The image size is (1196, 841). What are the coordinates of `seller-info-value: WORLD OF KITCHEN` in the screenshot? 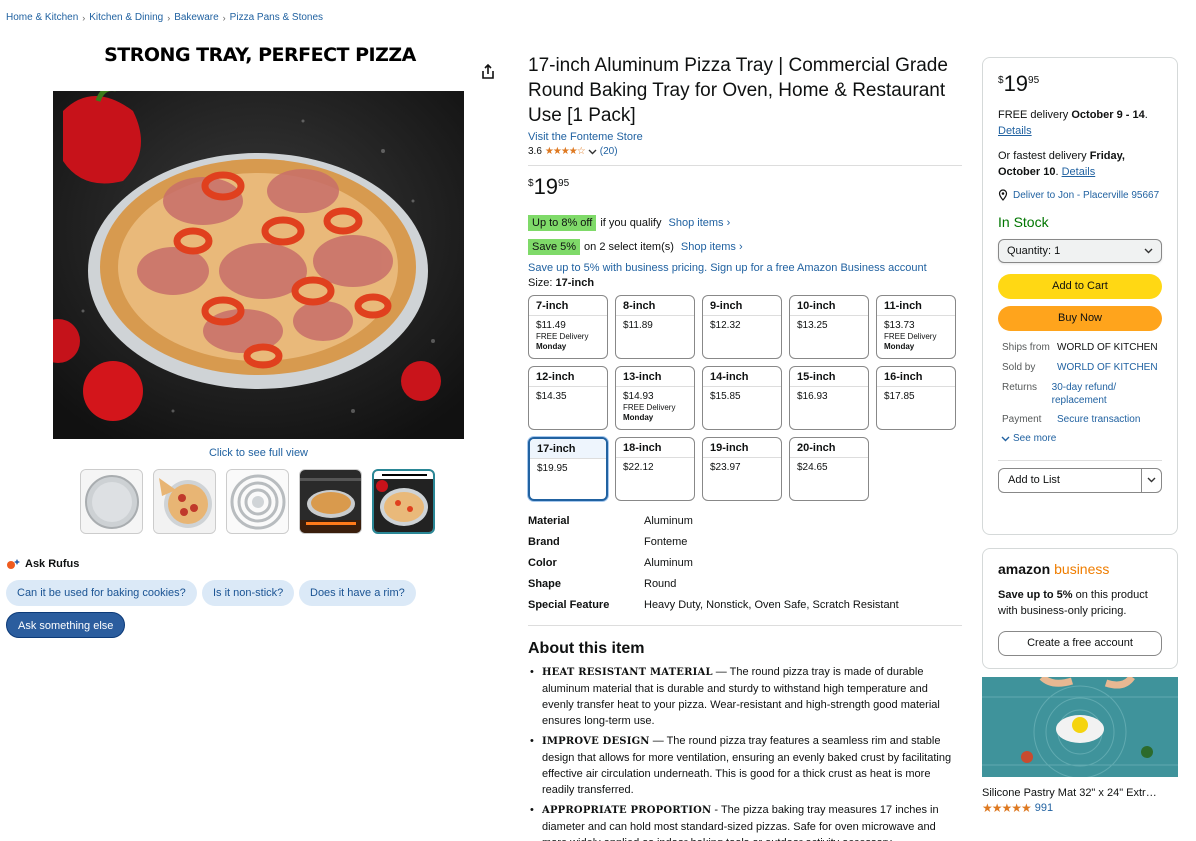 It's located at (1107, 367).